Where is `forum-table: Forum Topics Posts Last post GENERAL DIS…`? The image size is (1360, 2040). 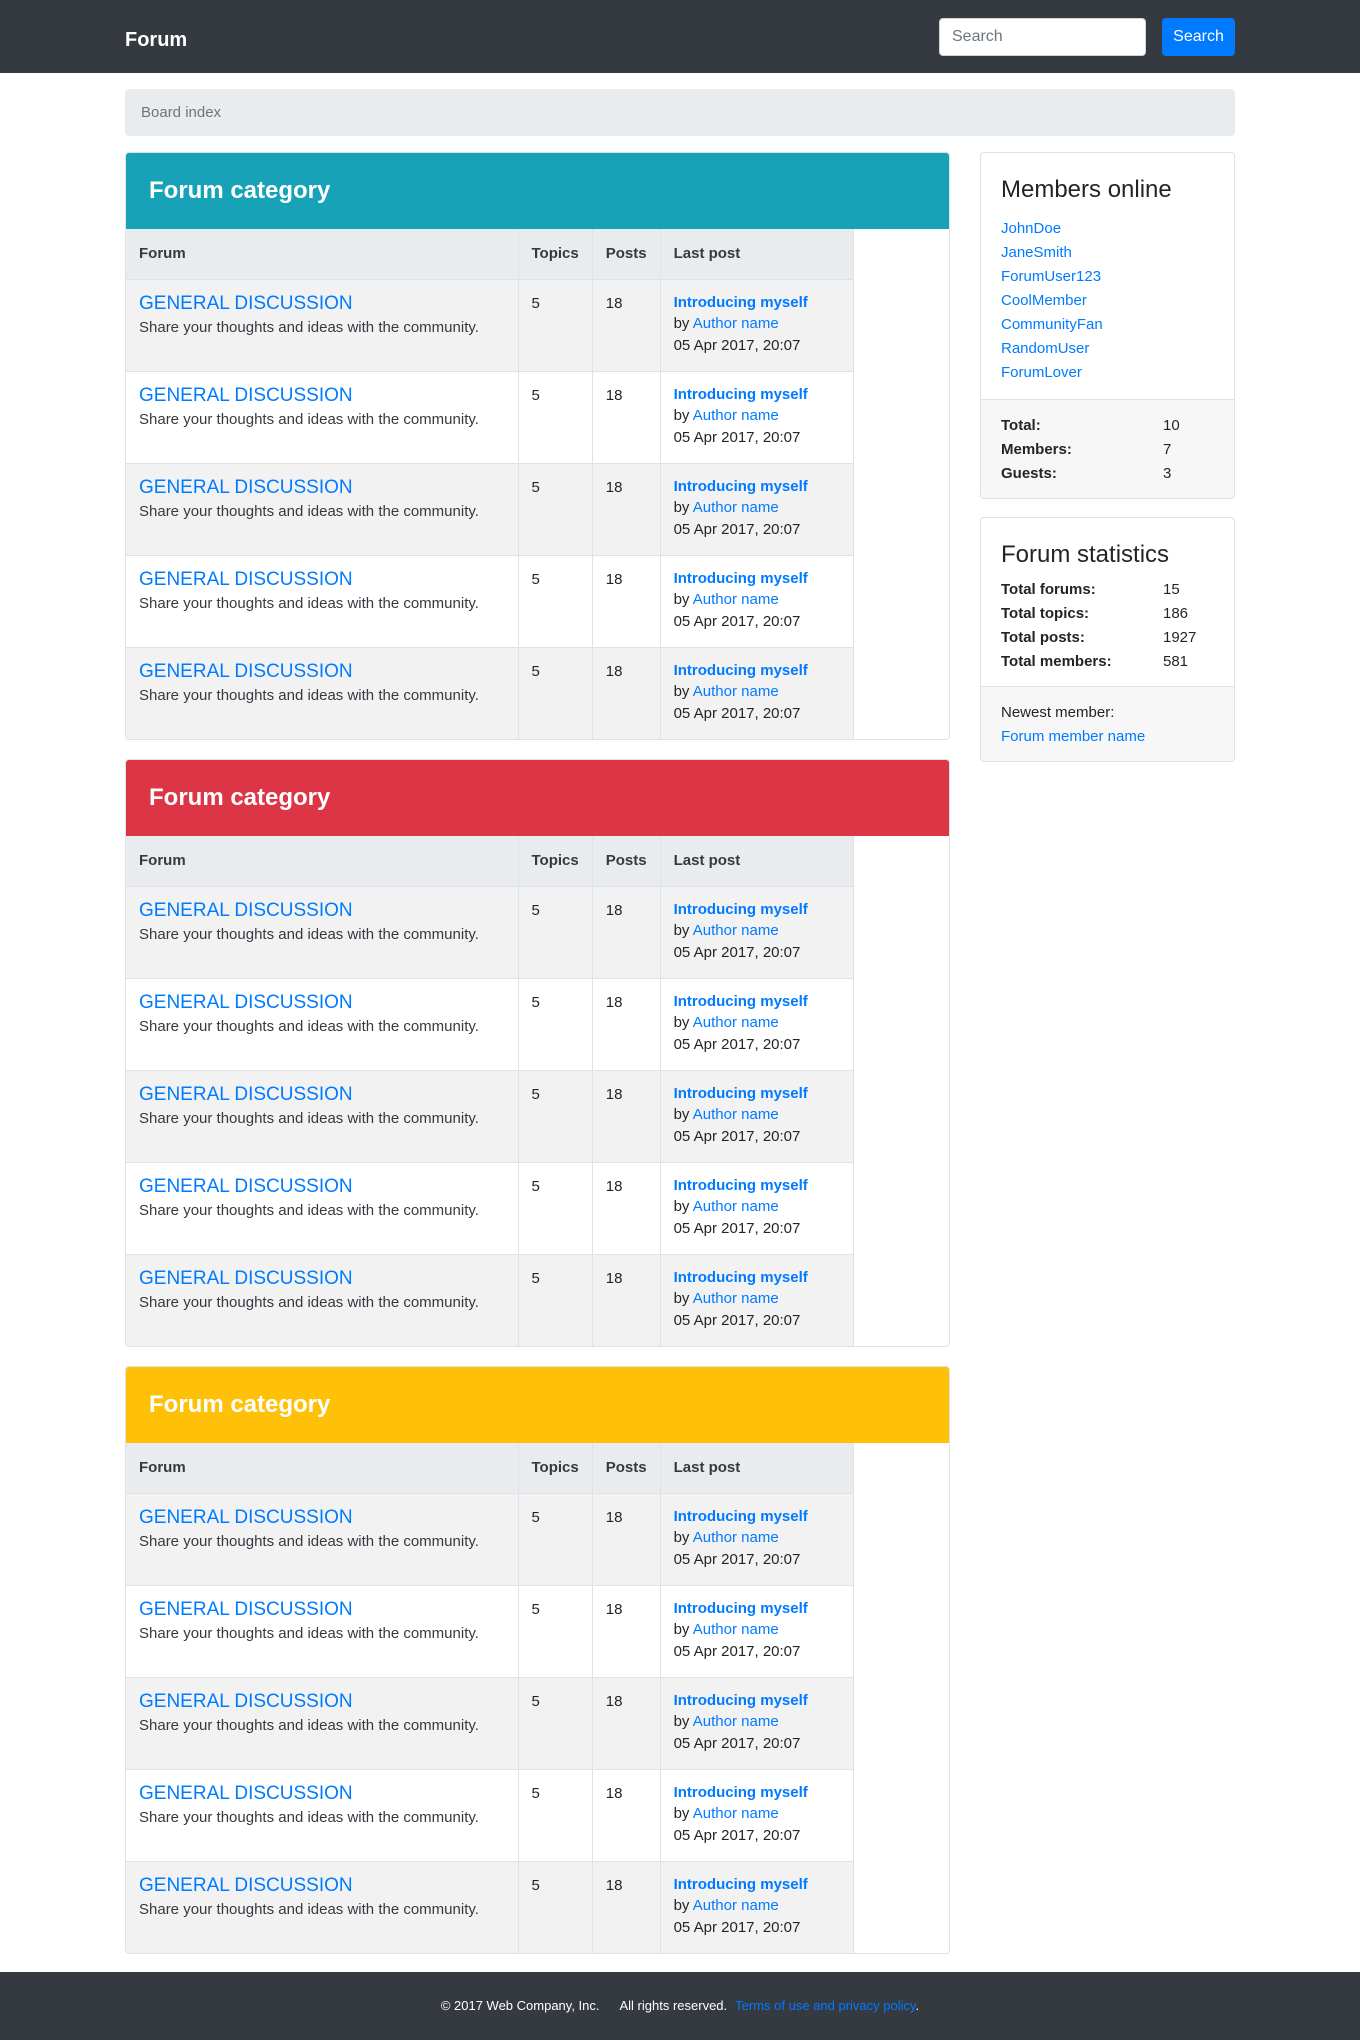
forum-table: Forum Topics Posts Last post GENERAL DIS… is located at coordinates (490, 484).